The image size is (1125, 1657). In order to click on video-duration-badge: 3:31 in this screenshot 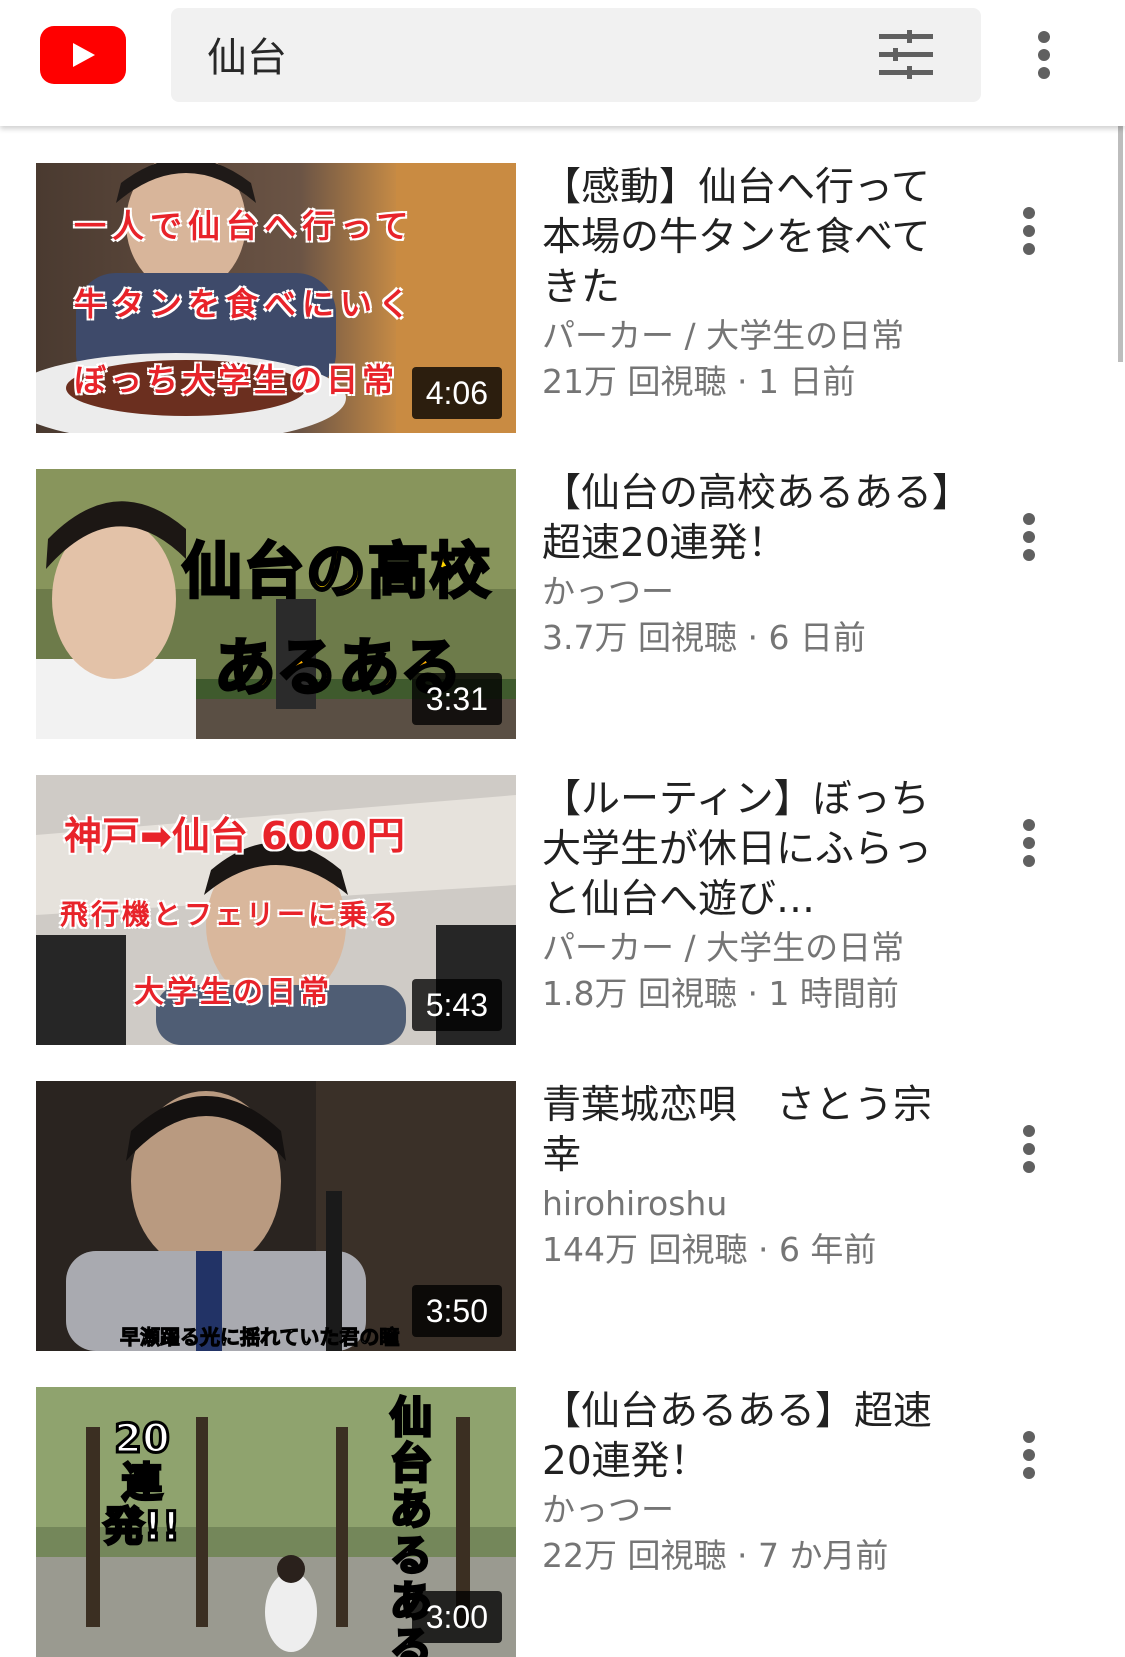, I will do `click(456, 699)`.